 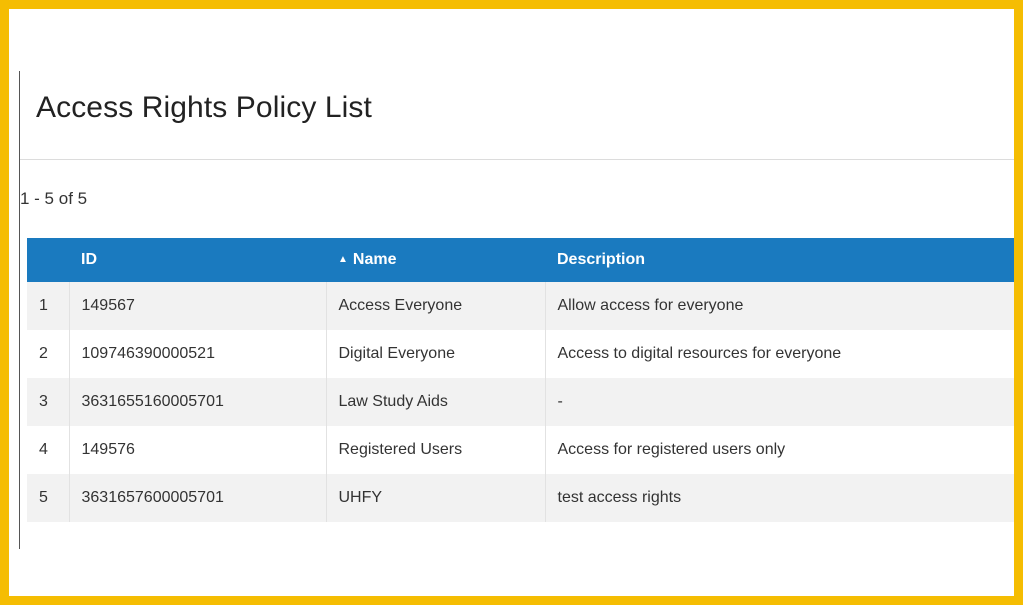 I want to click on column-header-description: Description, so click(x=779, y=260).